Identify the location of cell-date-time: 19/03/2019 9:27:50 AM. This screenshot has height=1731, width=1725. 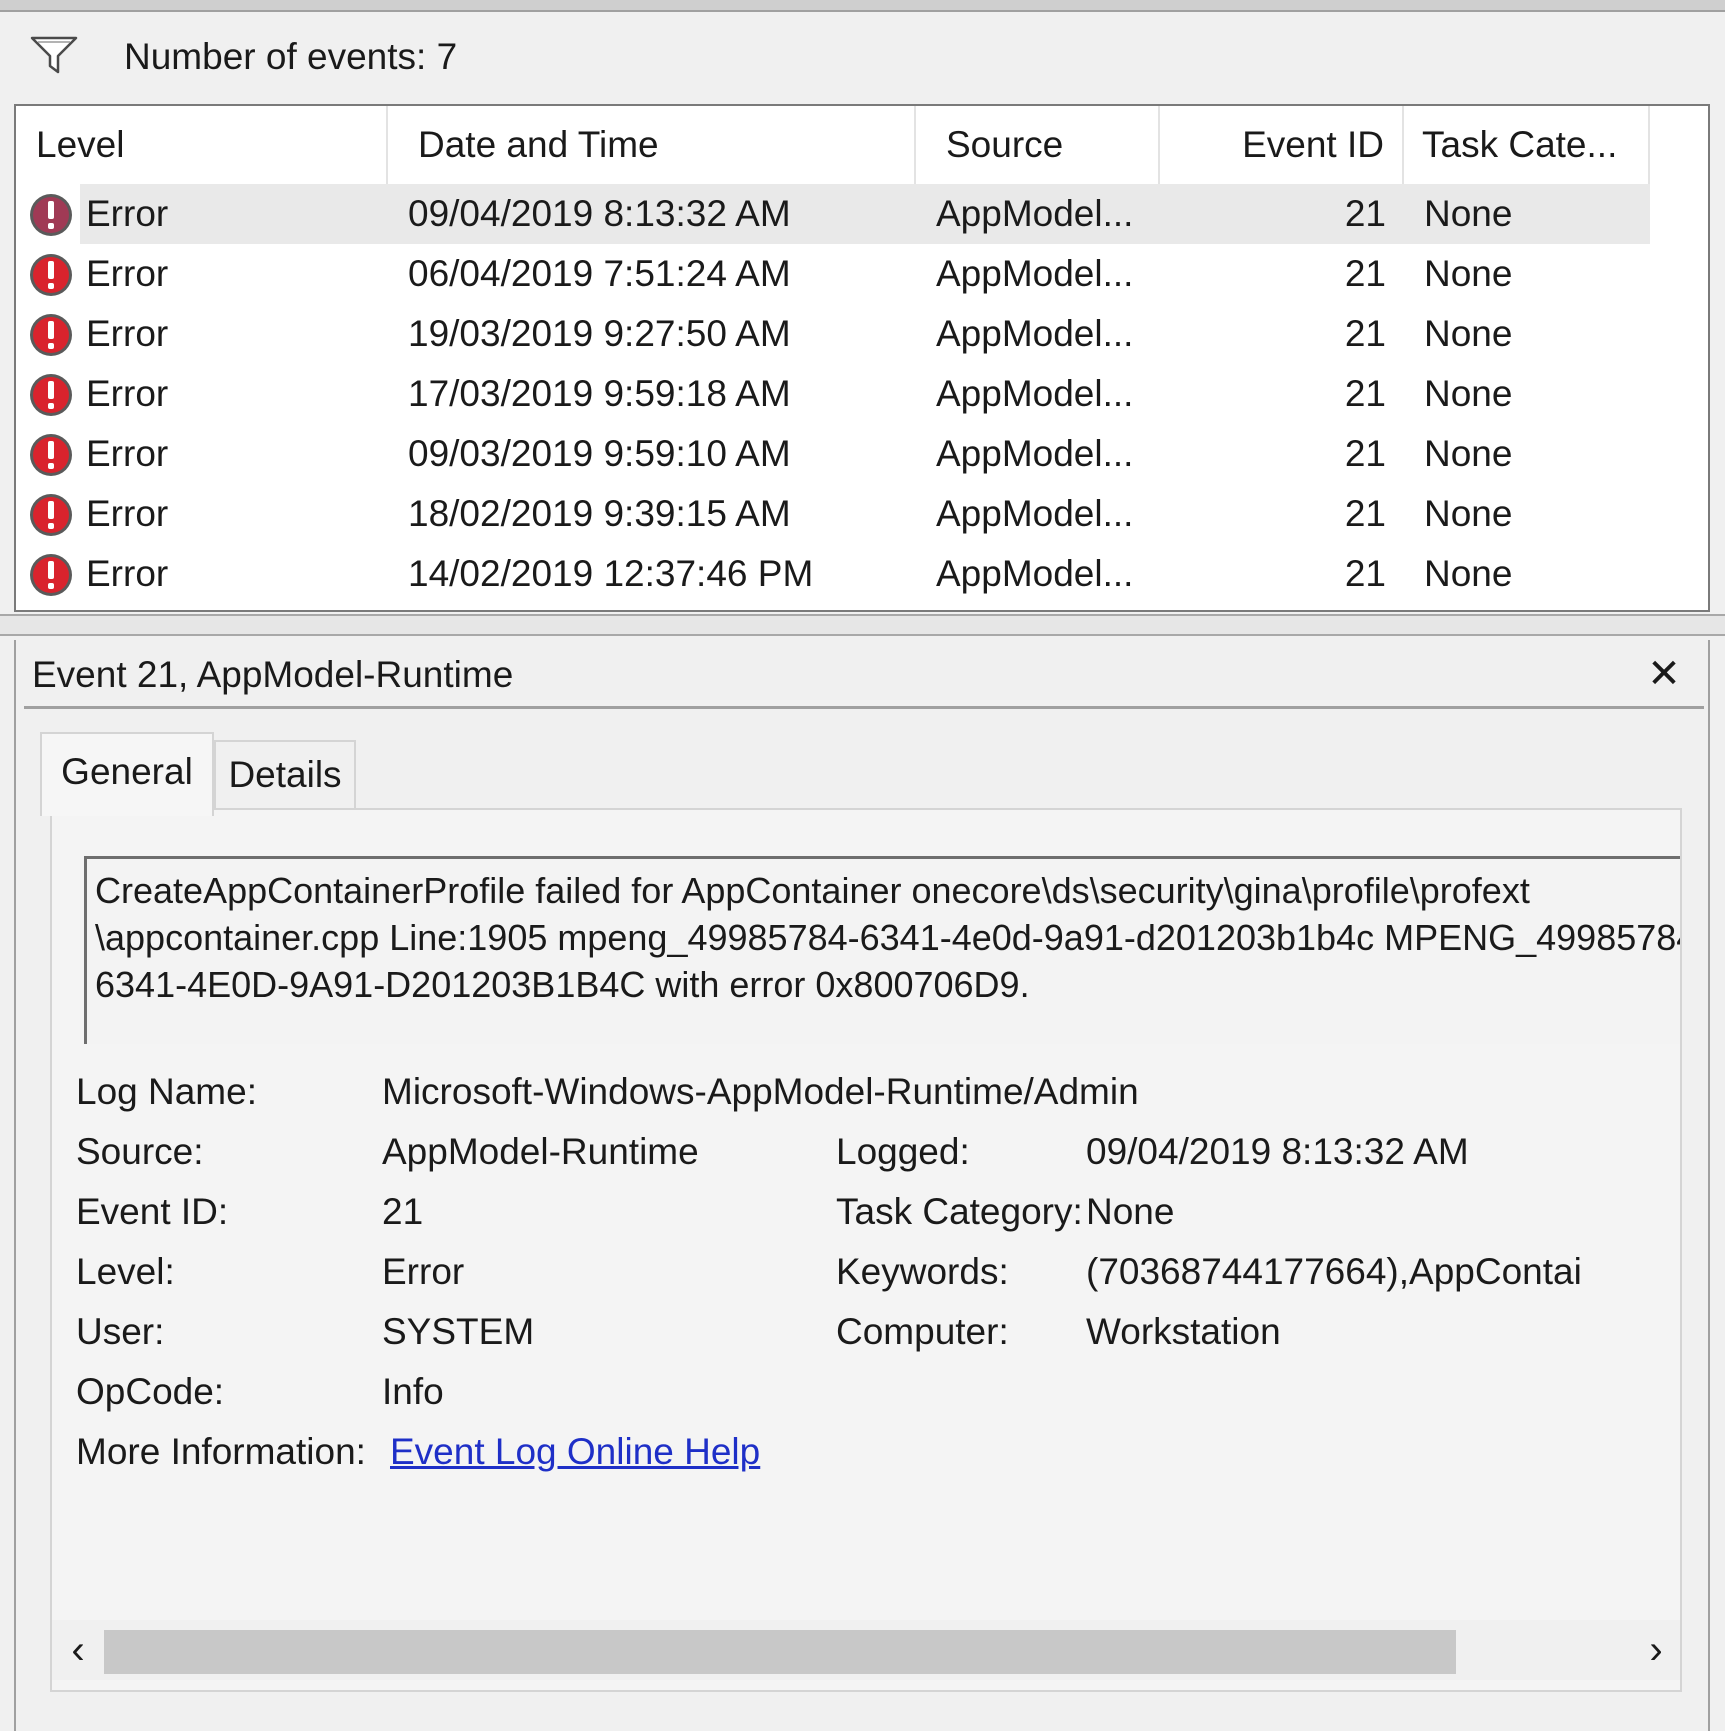
(599, 333).